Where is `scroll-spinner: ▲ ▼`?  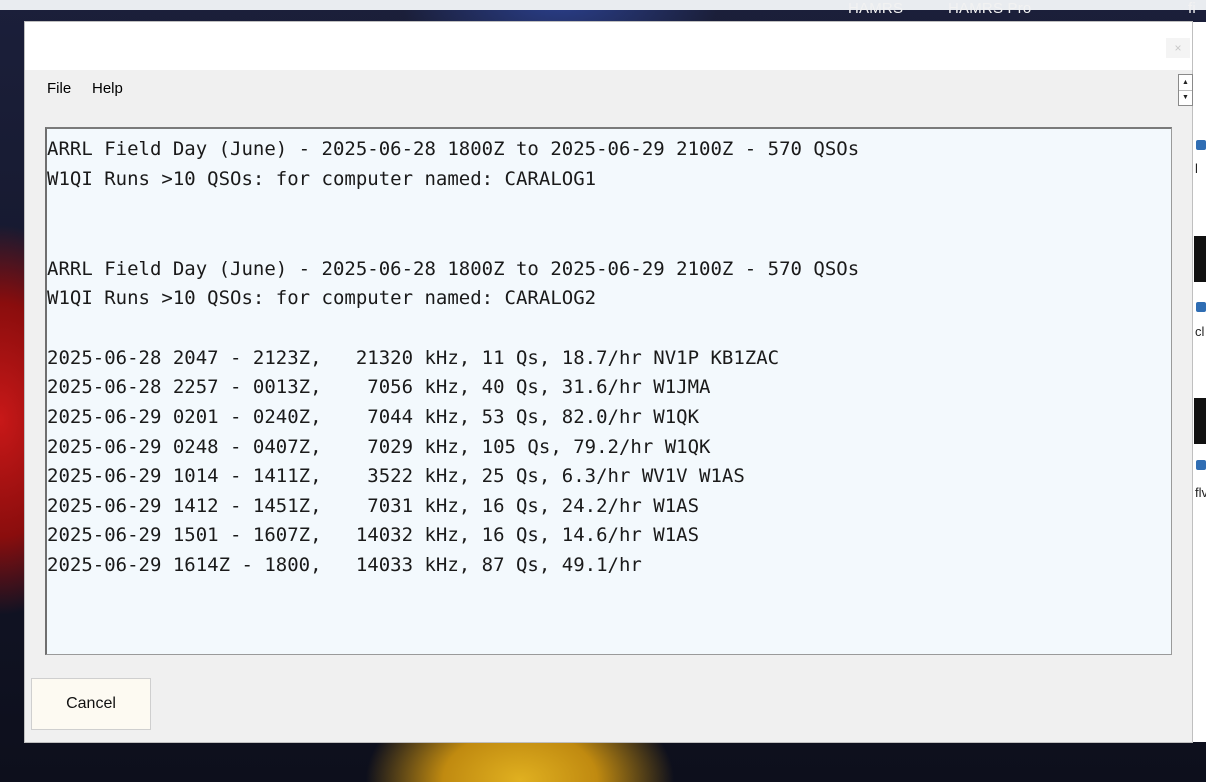
scroll-spinner: ▲ ▼ is located at coordinates (1185, 90).